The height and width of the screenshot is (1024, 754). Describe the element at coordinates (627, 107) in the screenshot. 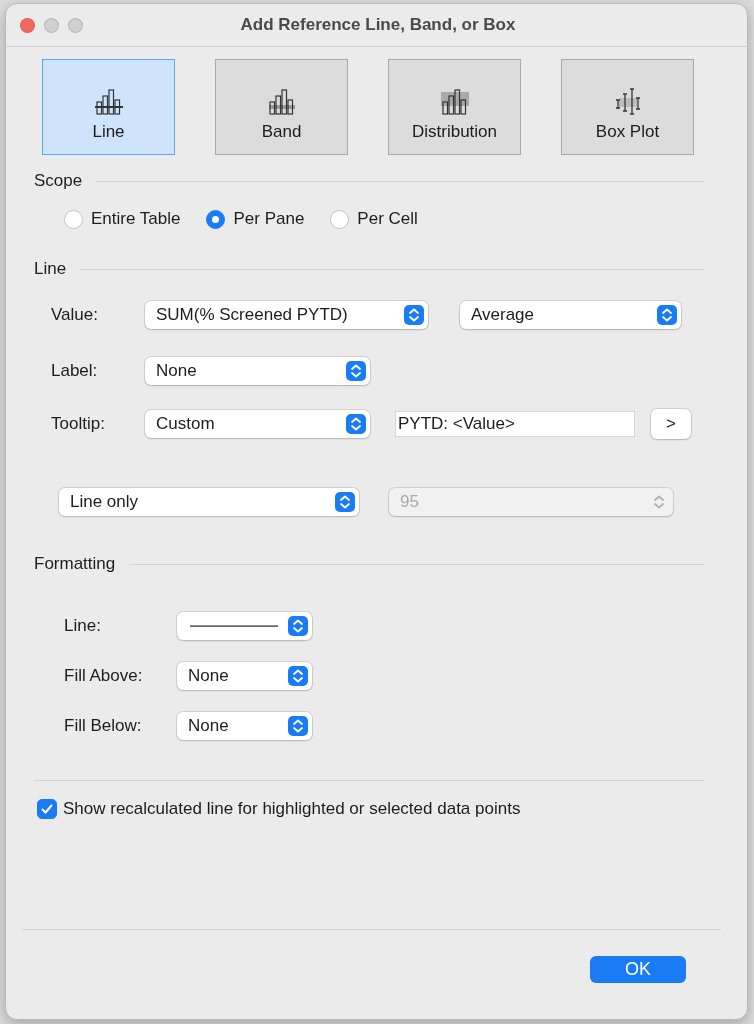

I see `type-button: Box Plot` at that location.